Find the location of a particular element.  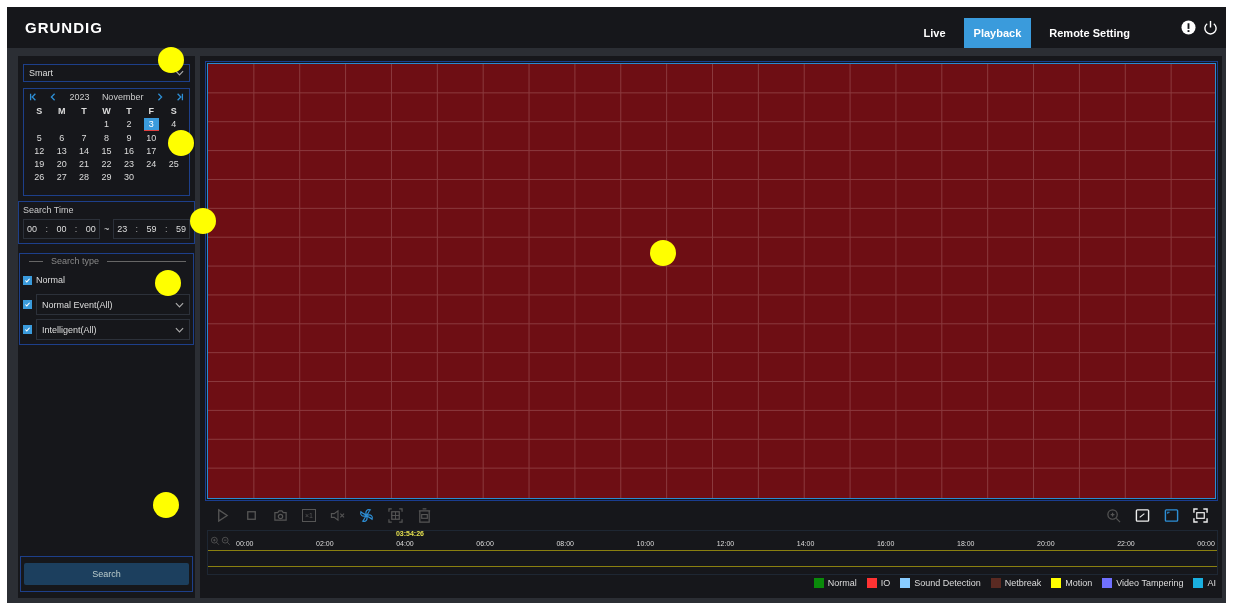

calendar-day: 9 is located at coordinates (129, 138).